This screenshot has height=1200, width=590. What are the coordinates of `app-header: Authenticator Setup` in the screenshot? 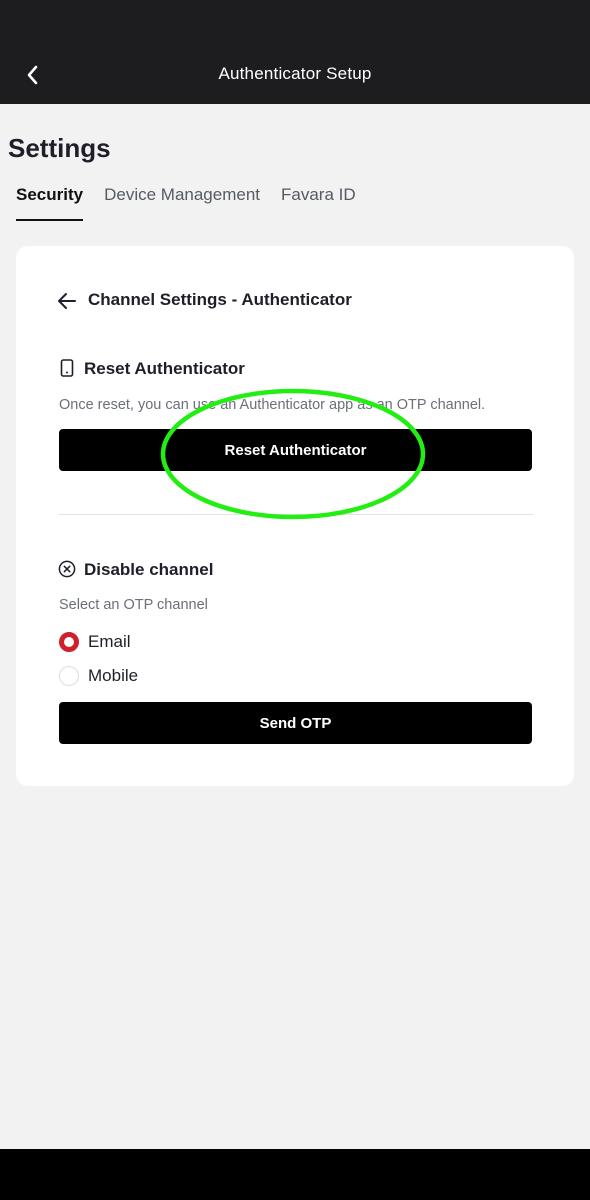 It's located at (295, 52).